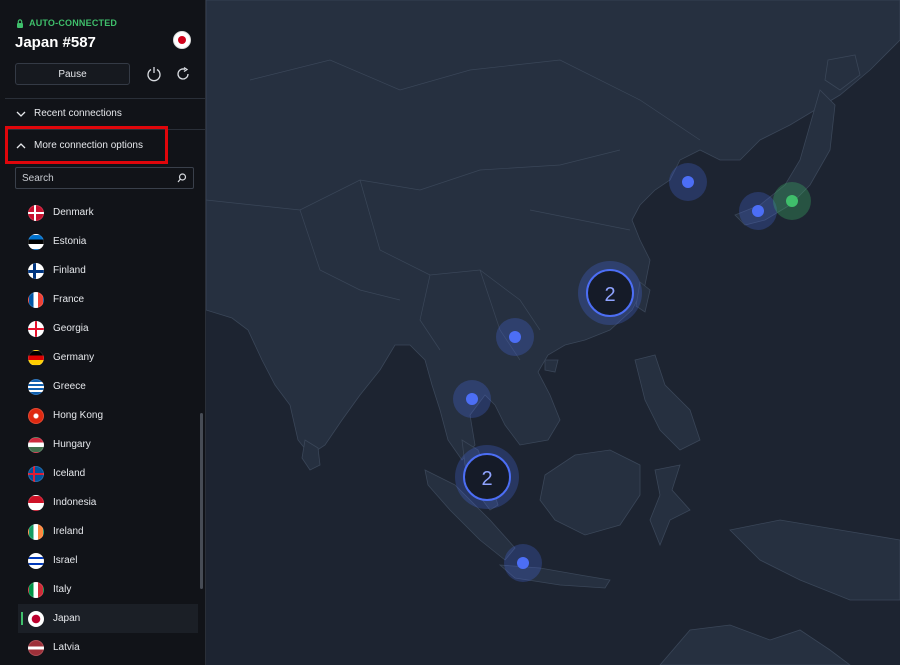 Image resolution: width=900 pixels, height=665 pixels. Describe the element at coordinates (68, 531) in the screenshot. I see `country-name: Ireland` at that location.